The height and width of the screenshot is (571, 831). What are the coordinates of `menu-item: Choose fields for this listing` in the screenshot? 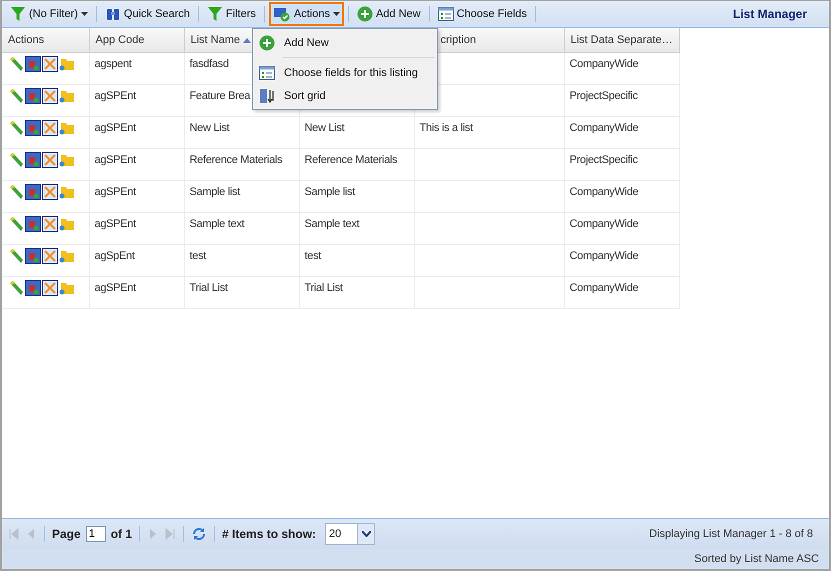 It's located at (345, 72).